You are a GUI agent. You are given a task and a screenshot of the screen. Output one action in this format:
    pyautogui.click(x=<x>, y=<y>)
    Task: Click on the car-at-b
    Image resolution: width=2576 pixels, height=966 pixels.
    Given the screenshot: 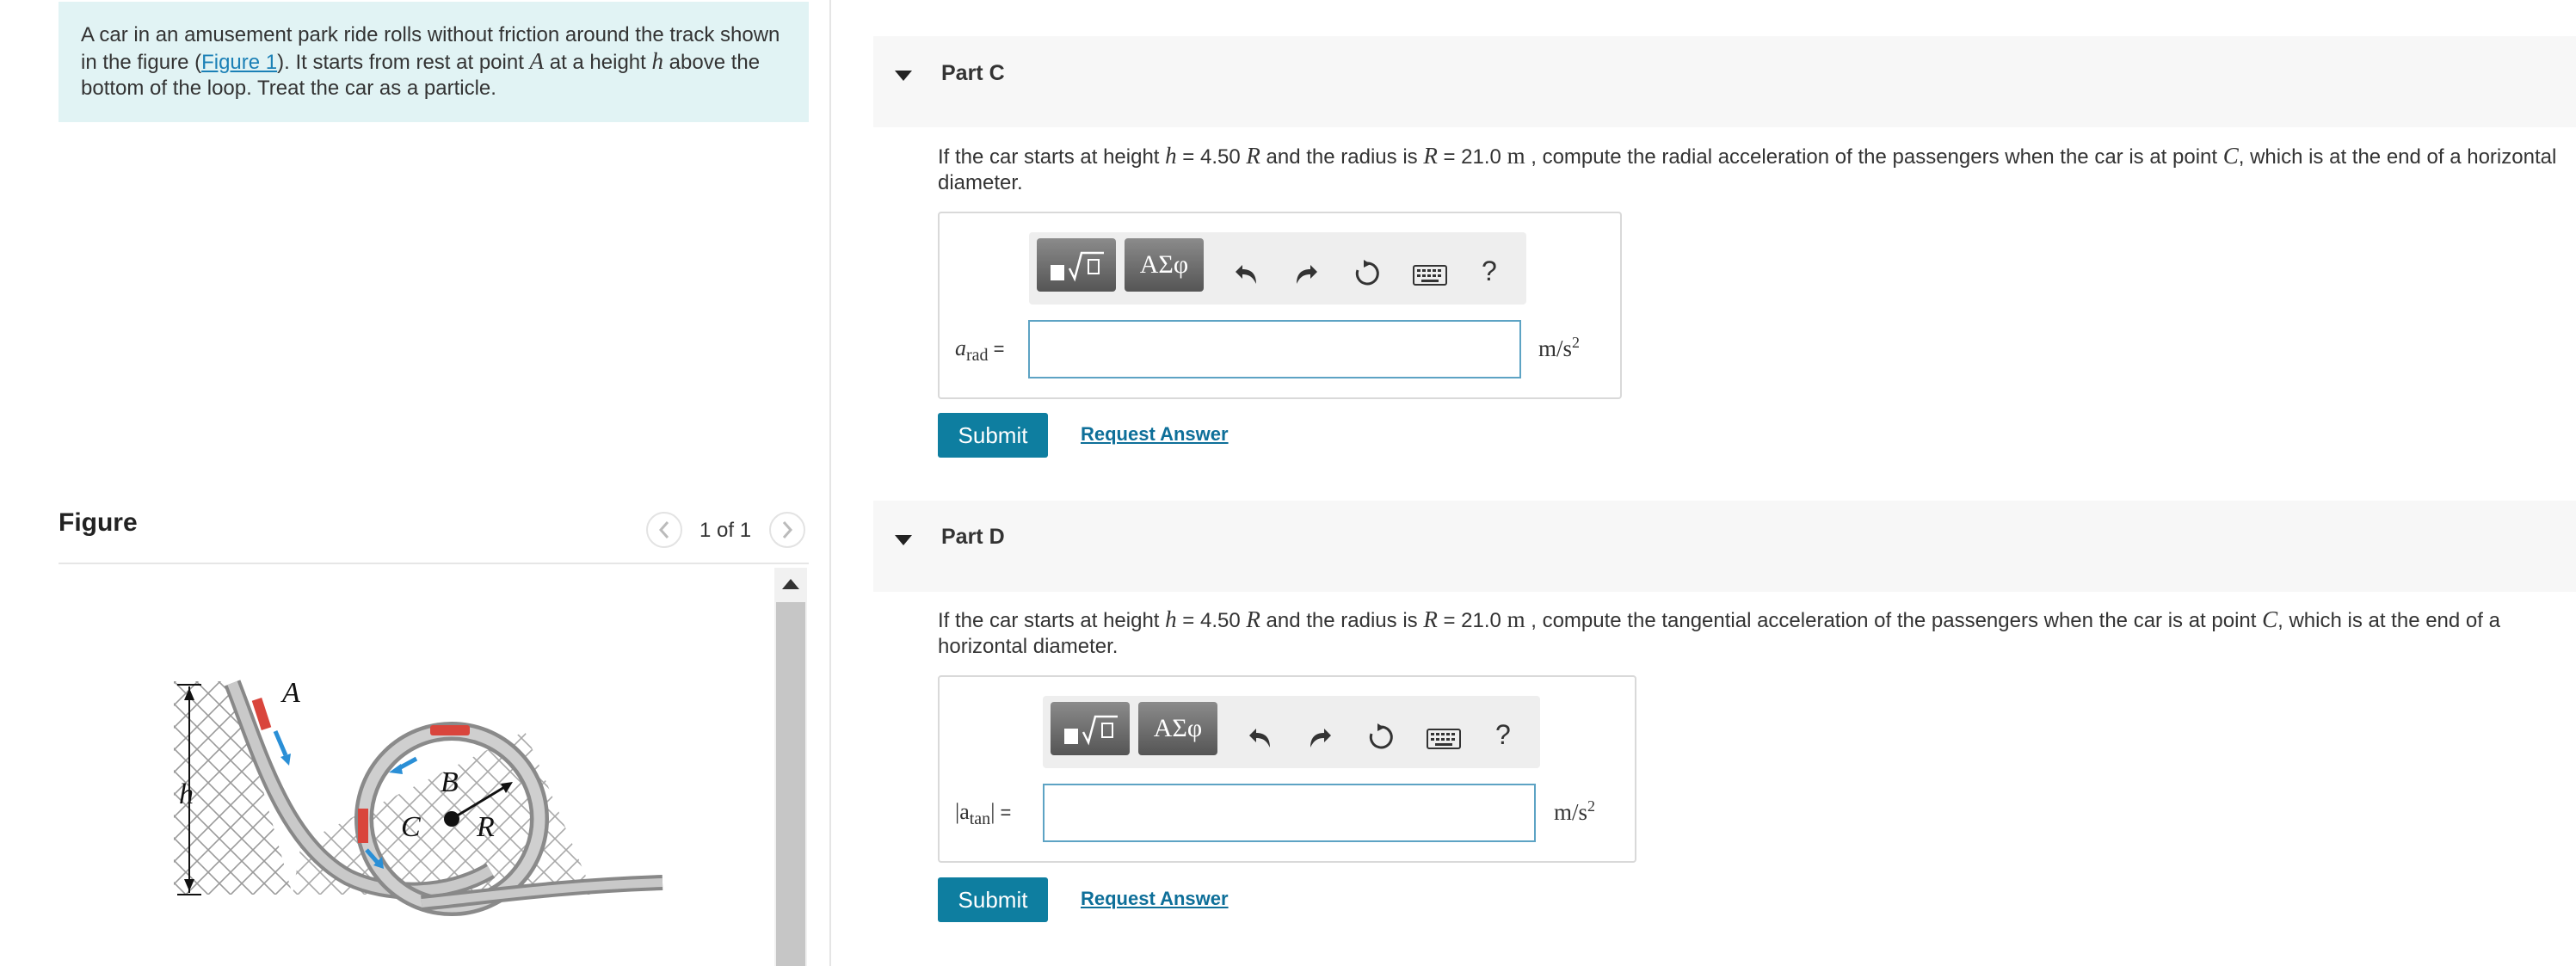 What is the action you would take?
    pyautogui.click(x=450, y=730)
    